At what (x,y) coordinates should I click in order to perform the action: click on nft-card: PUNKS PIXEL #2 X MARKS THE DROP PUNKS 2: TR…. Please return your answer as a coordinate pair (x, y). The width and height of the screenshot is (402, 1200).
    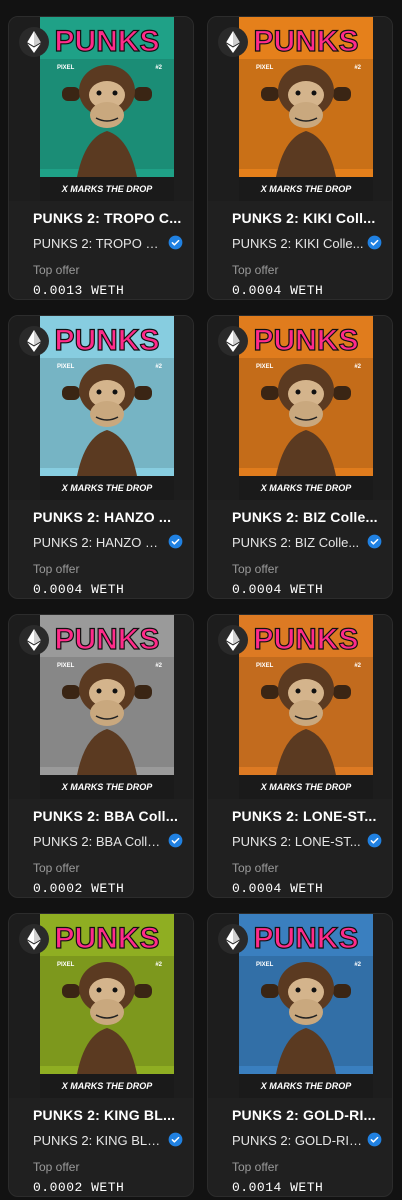
    Looking at the image, I should click on (101, 158).